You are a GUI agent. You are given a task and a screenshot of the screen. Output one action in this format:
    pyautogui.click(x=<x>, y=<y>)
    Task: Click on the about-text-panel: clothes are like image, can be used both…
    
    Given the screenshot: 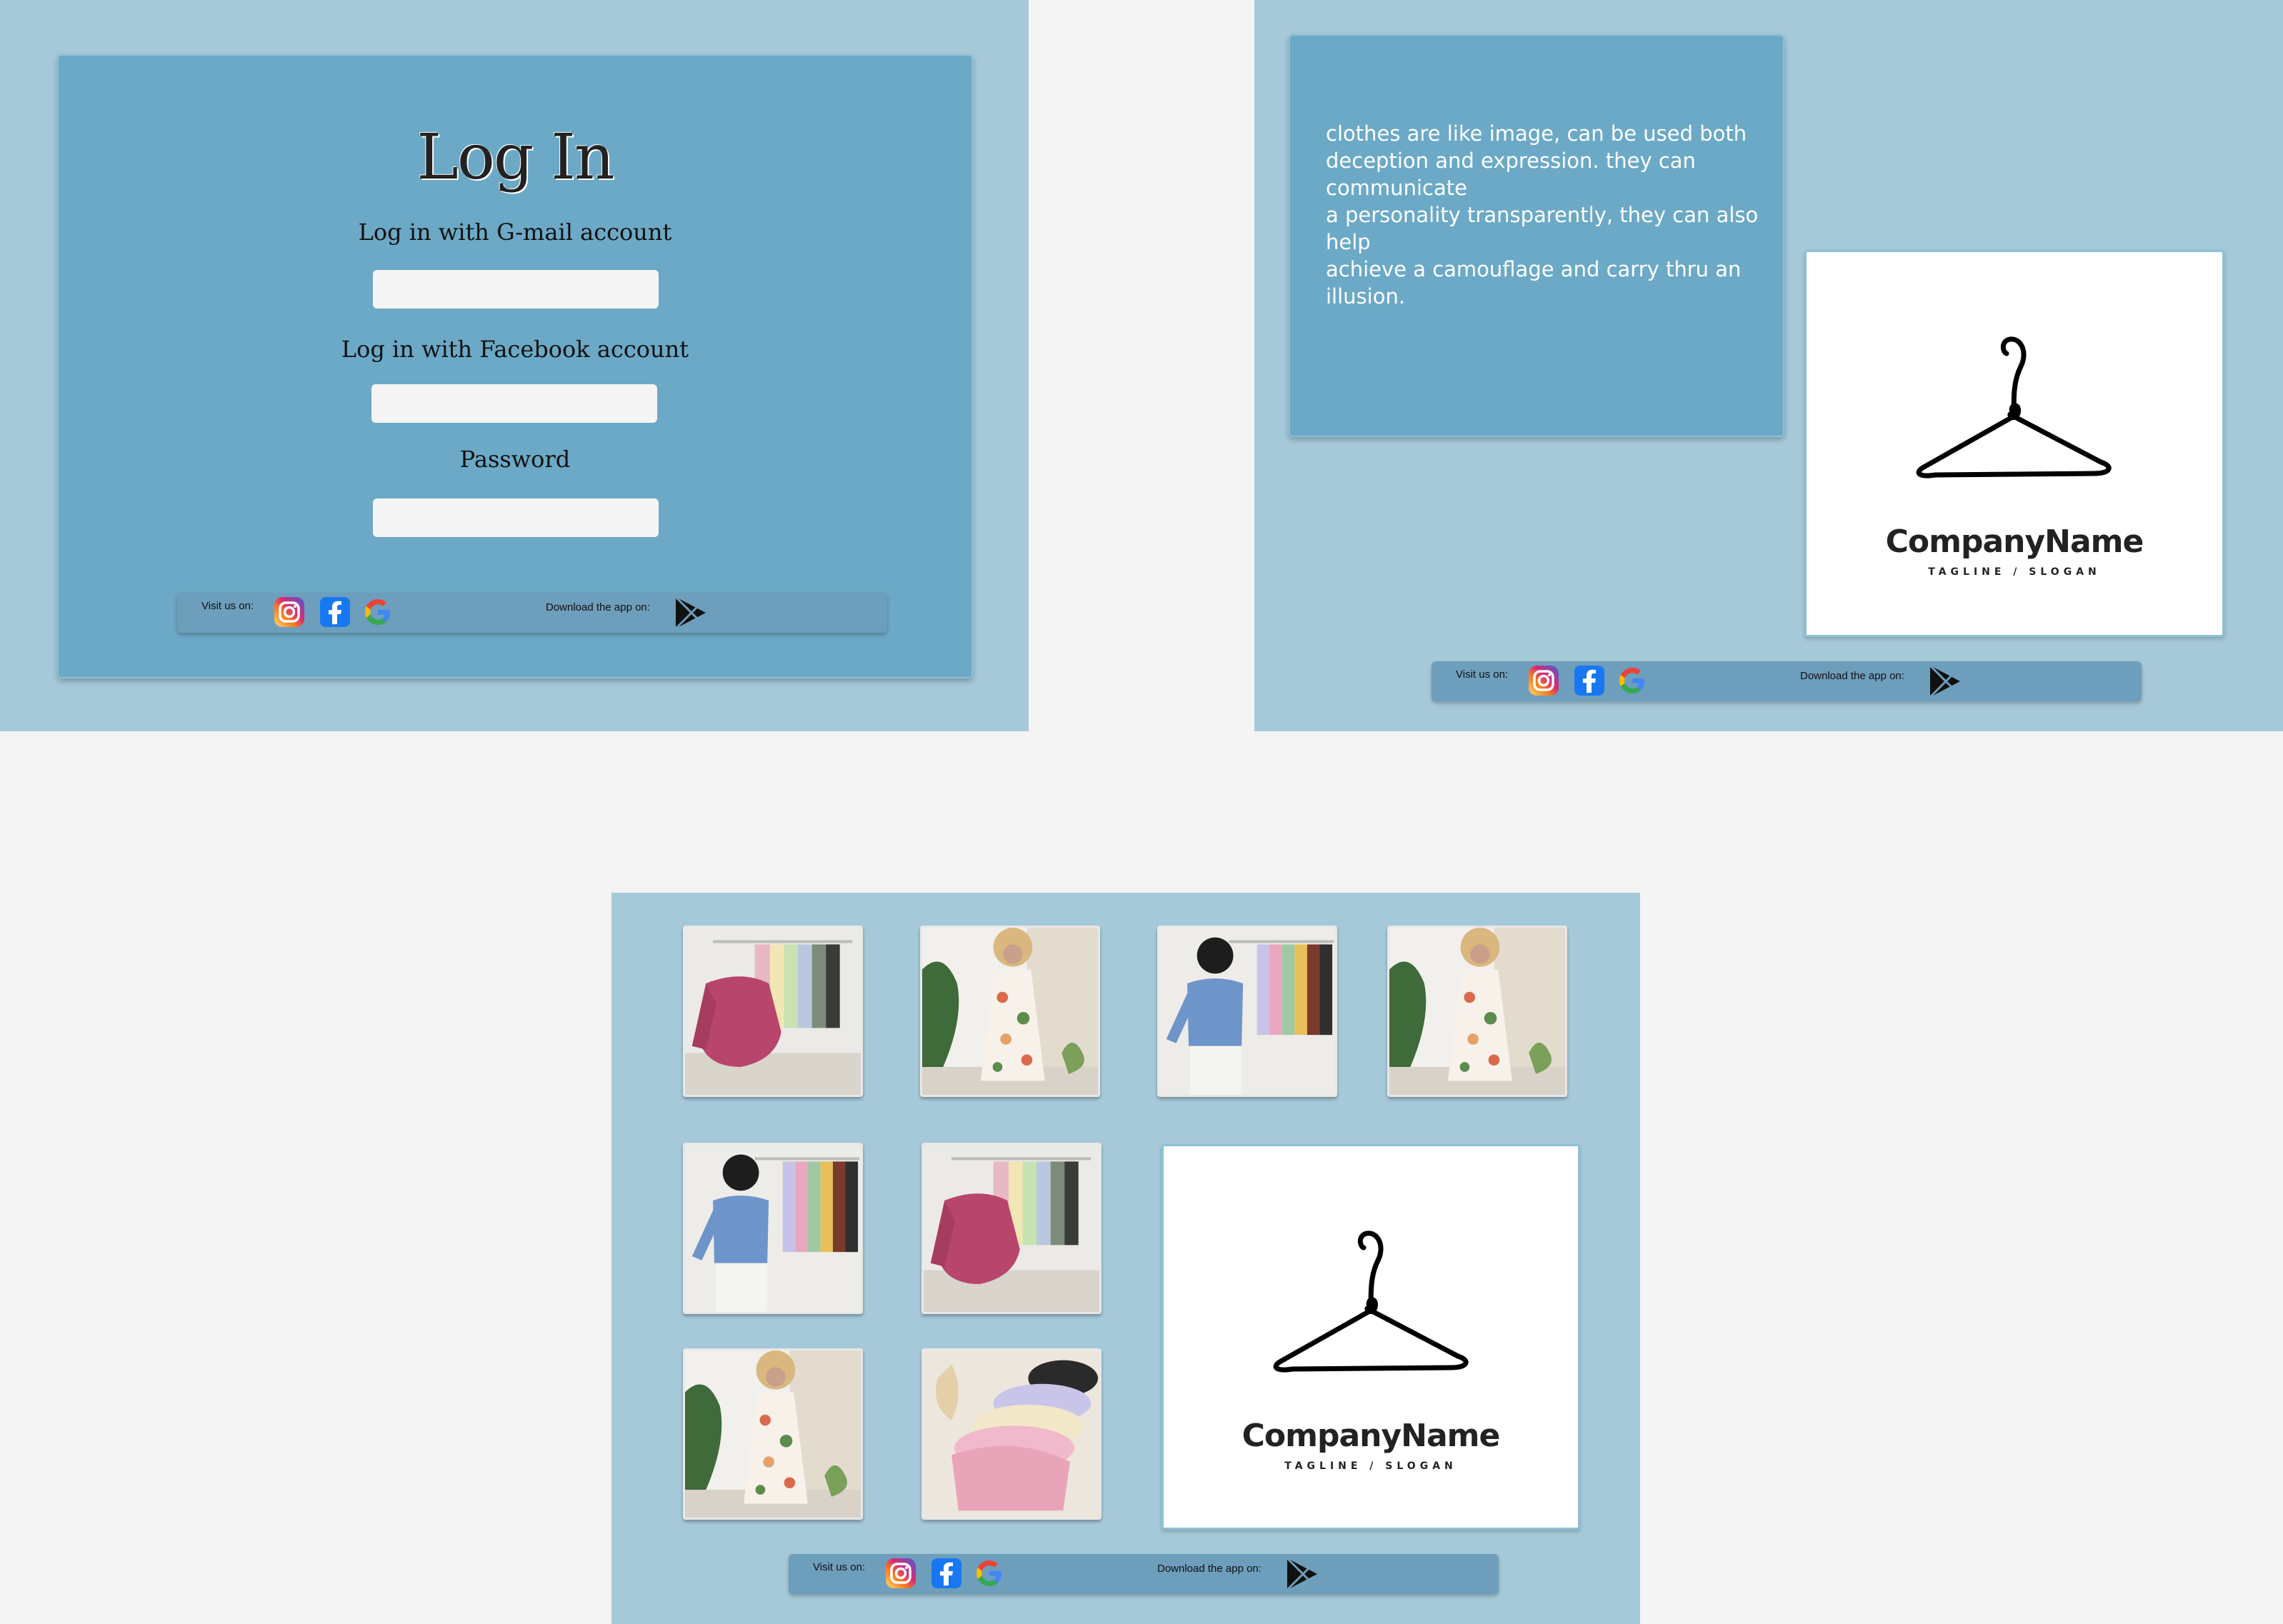 What is the action you would take?
    pyautogui.click(x=1536, y=236)
    